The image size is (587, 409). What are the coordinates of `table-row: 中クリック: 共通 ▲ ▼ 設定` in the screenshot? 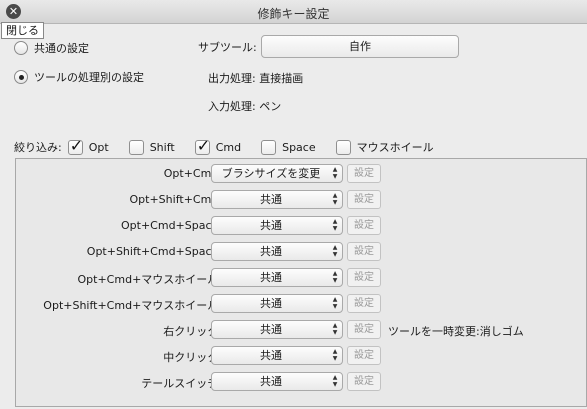 It's located at (301, 355).